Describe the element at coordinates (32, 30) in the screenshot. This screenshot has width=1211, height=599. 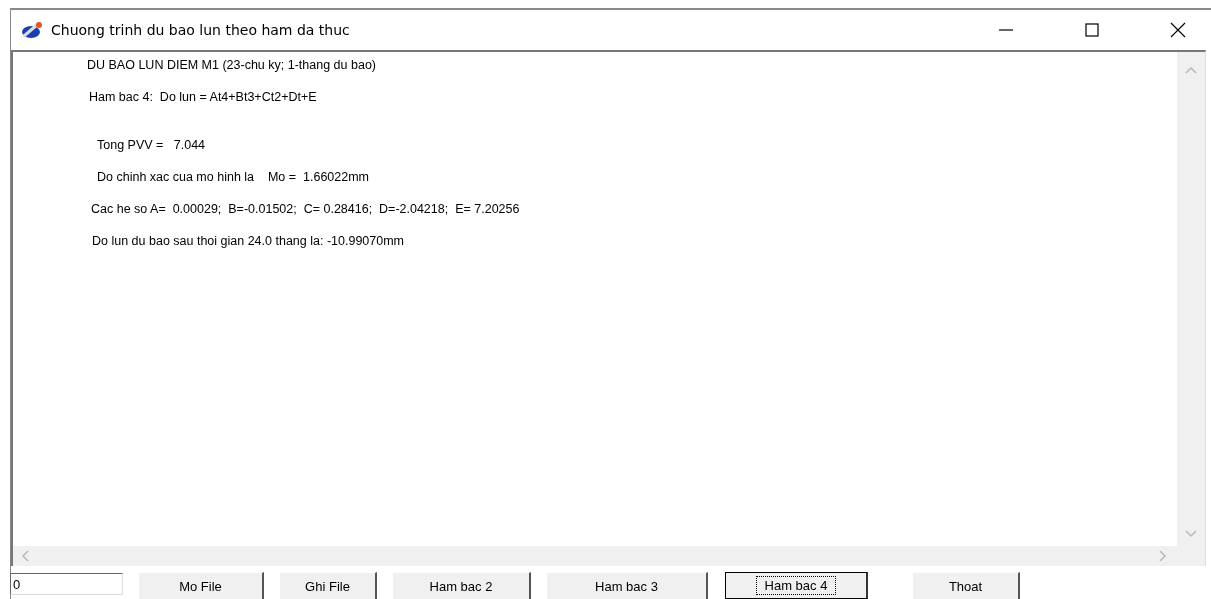
I see `app-icon` at that location.